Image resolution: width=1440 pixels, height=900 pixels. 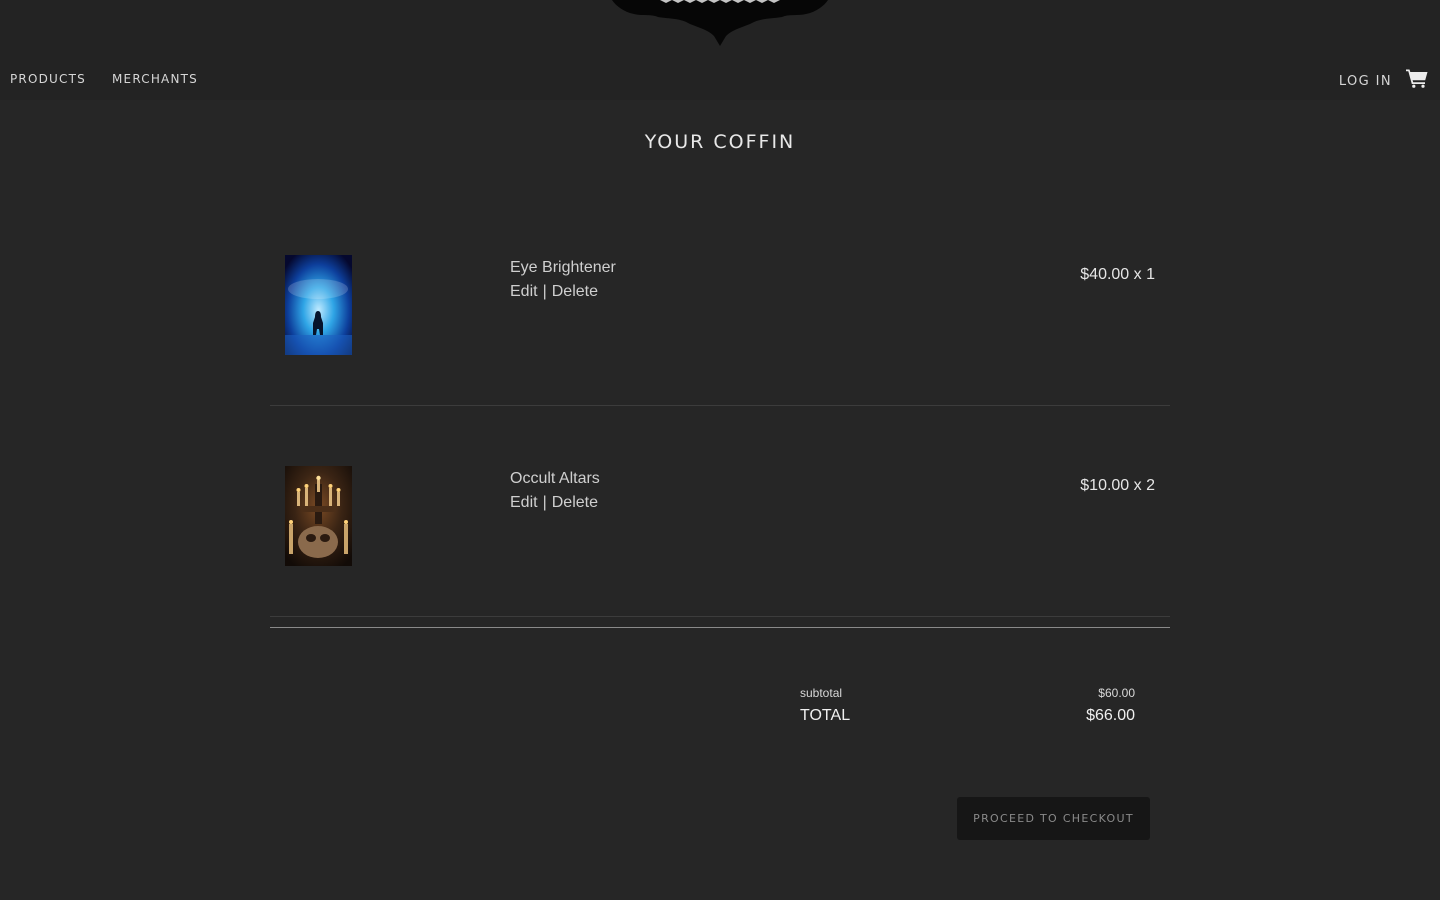 I want to click on total-row: TOTAL $66.00, so click(x=967, y=716).